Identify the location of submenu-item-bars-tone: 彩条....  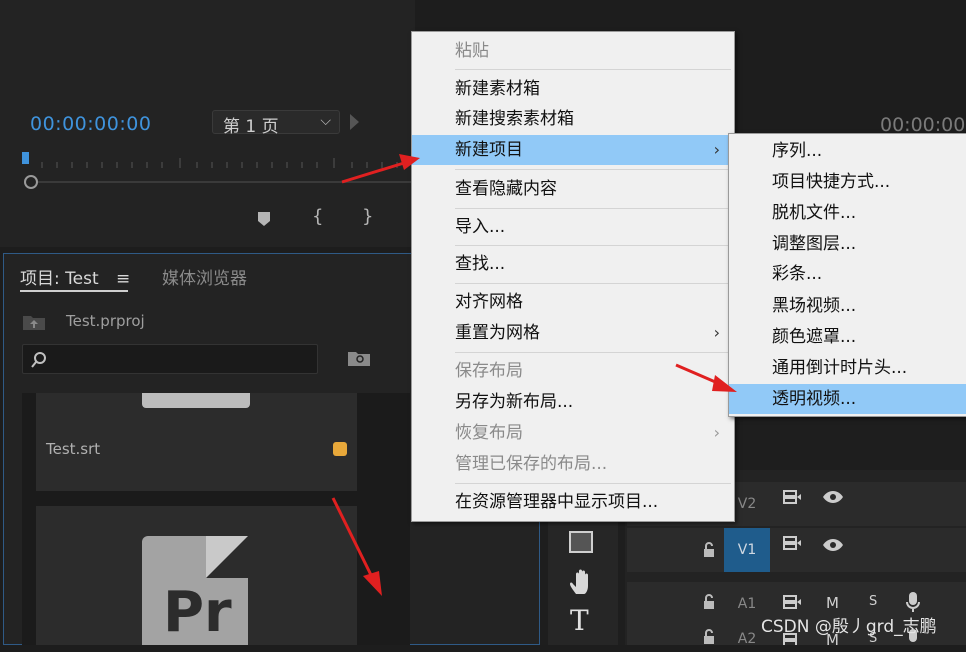
(847, 274).